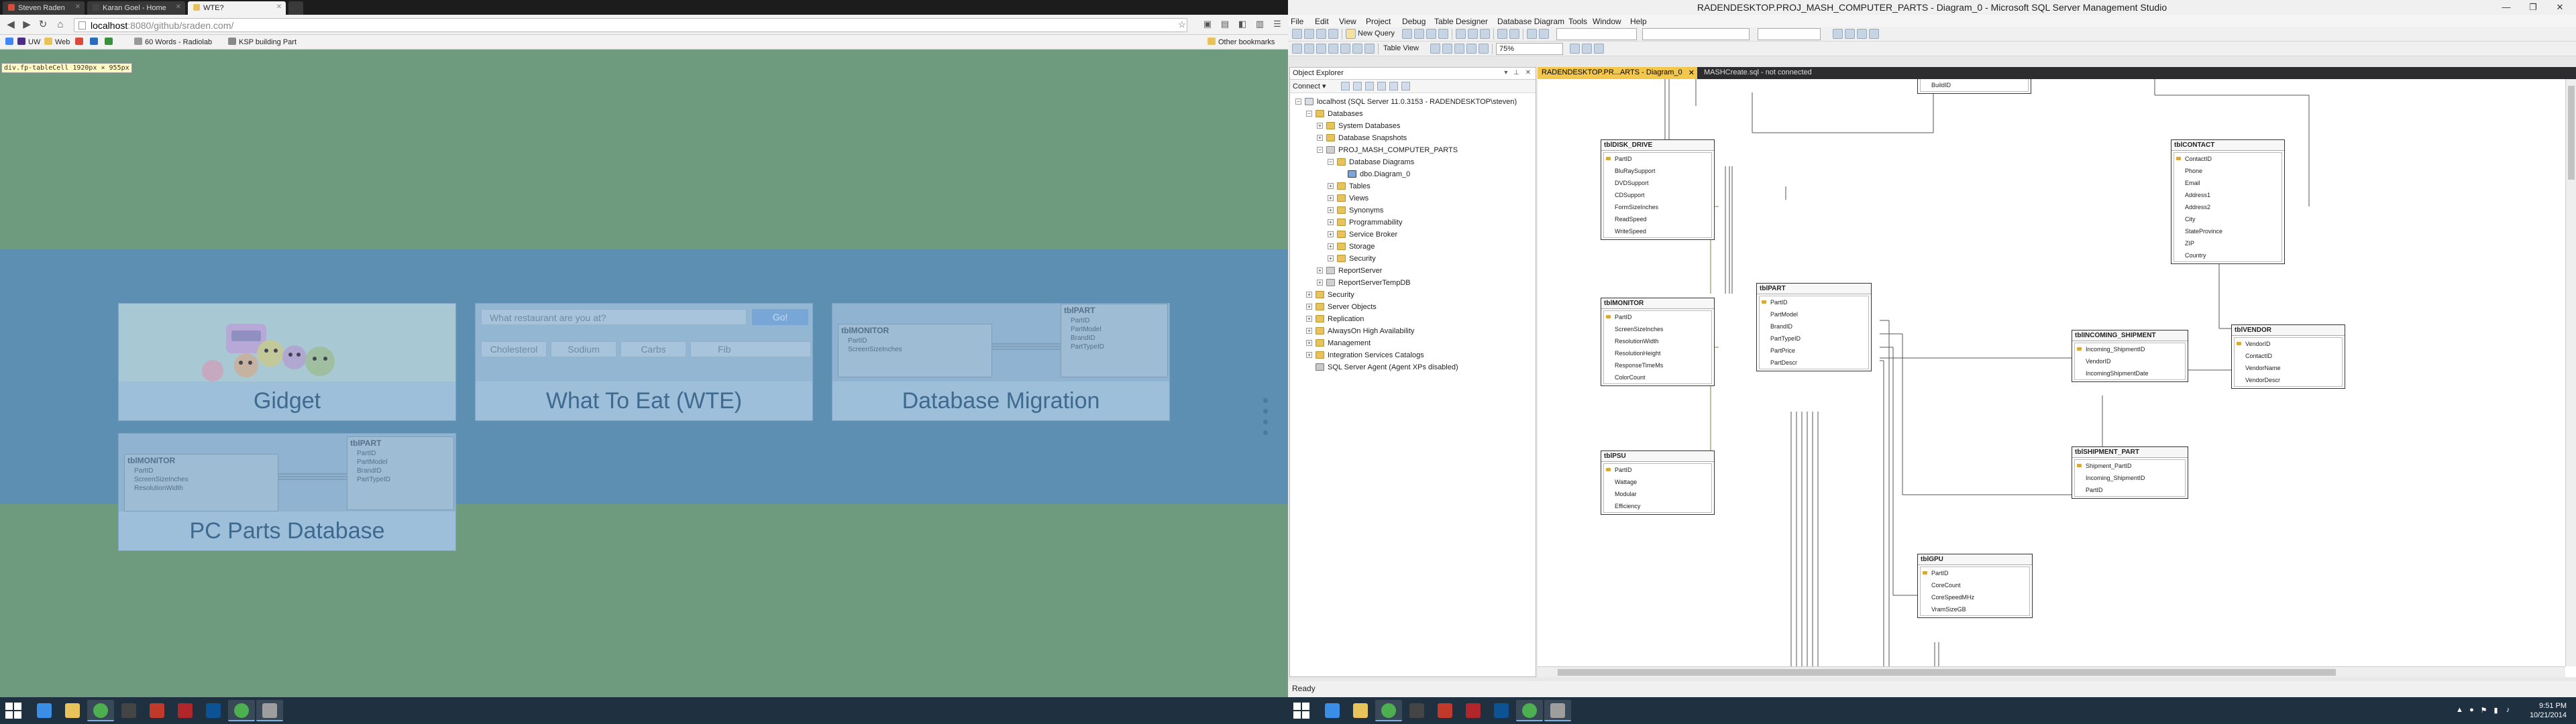 The height and width of the screenshot is (724, 2576). I want to click on zoom-combo: 75%, so click(1529, 49).